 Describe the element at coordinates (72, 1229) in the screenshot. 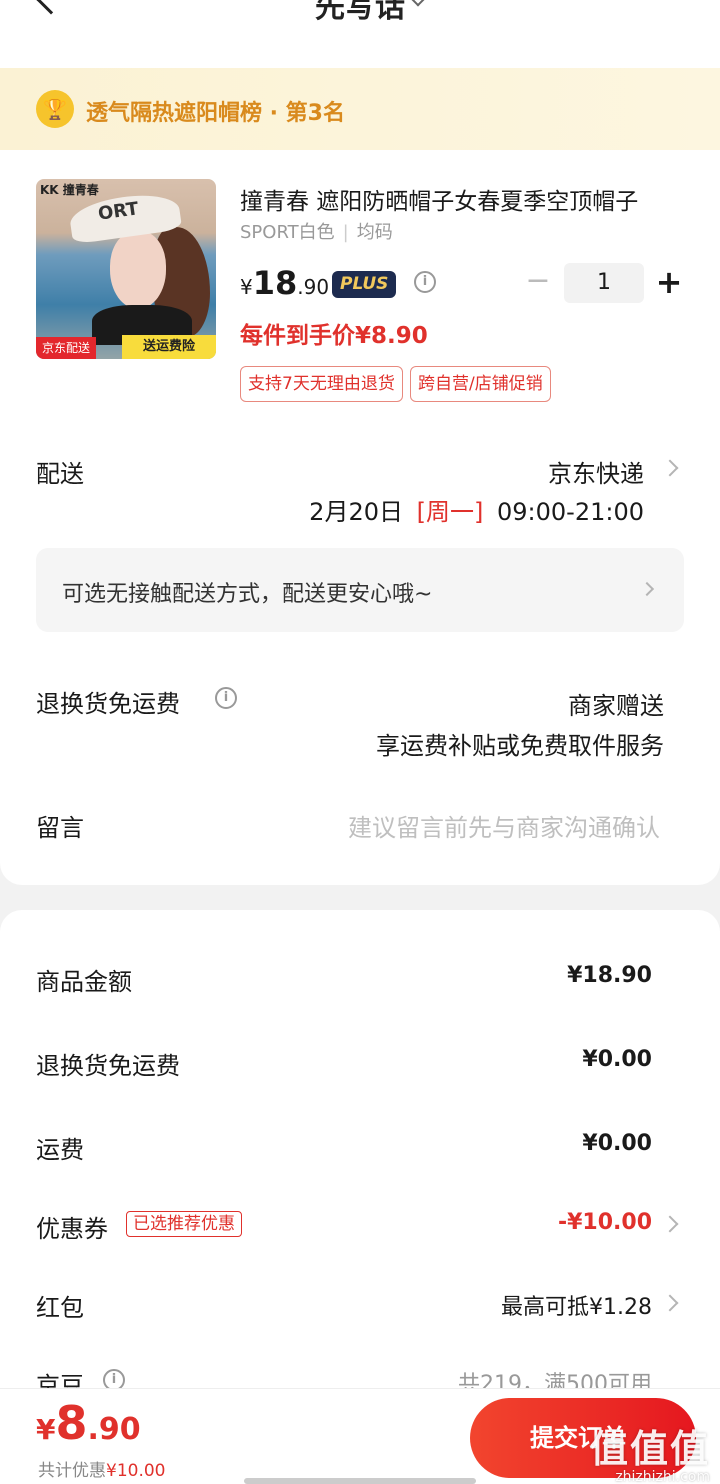

I see `coupon-label: 优惠券` at that location.